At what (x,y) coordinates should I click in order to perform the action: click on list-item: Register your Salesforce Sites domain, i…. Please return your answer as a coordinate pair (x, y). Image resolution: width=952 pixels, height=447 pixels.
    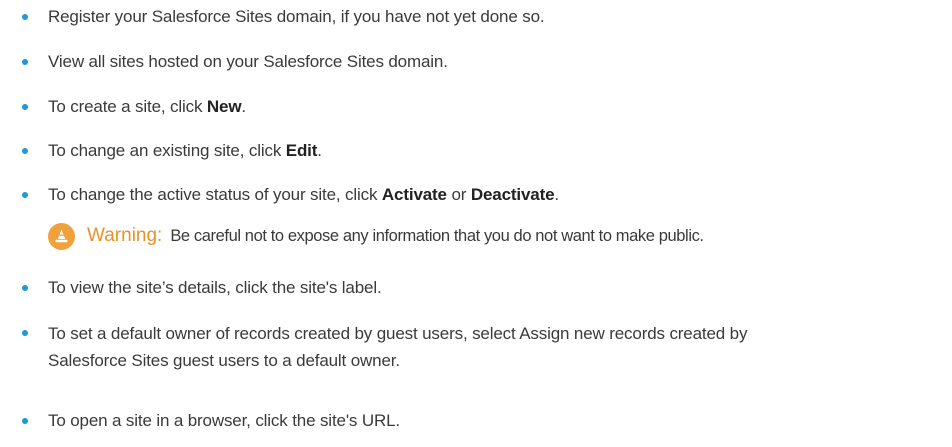
    Looking at the image, I should click on (272, 17).